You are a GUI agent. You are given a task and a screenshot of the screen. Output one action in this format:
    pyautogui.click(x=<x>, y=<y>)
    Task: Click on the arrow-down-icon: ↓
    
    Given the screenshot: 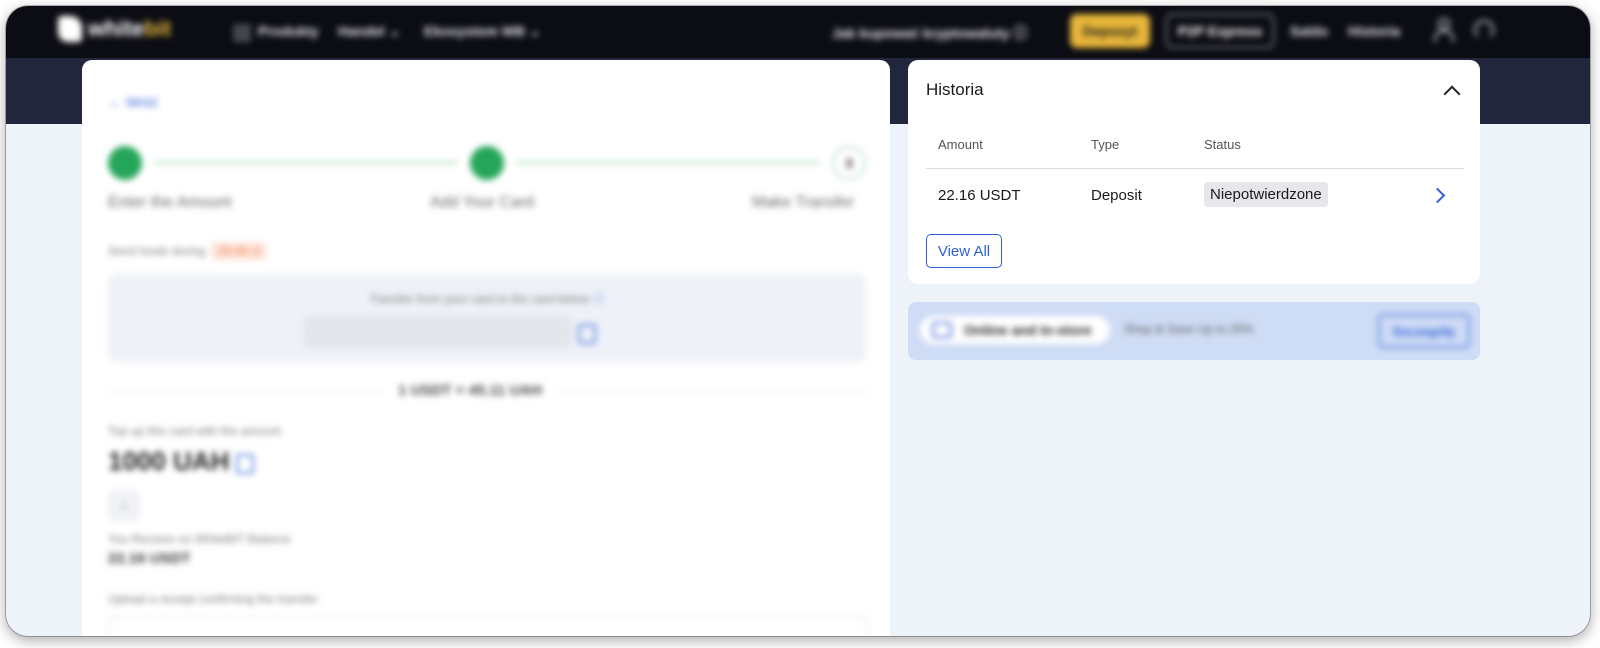 What is the action you would take?
    pyautogui.click(x=124, y=506)
    